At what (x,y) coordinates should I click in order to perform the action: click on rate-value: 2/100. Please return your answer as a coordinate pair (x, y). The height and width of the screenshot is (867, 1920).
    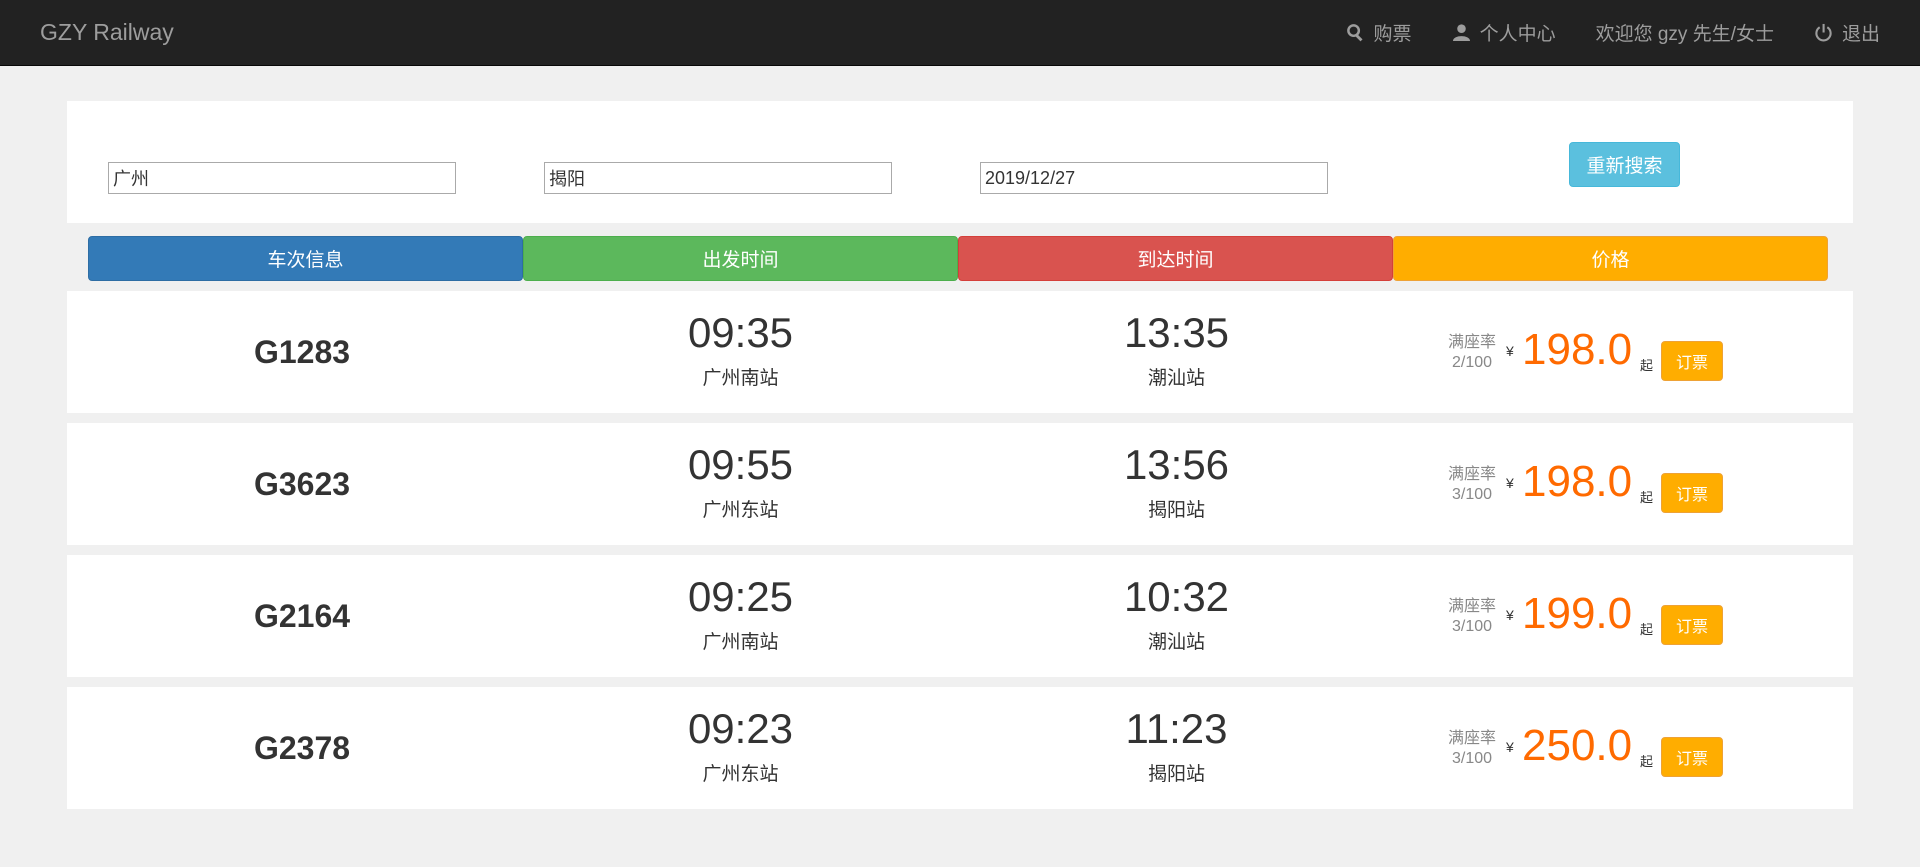
    Looking at the image, I should click on (1472, 362).